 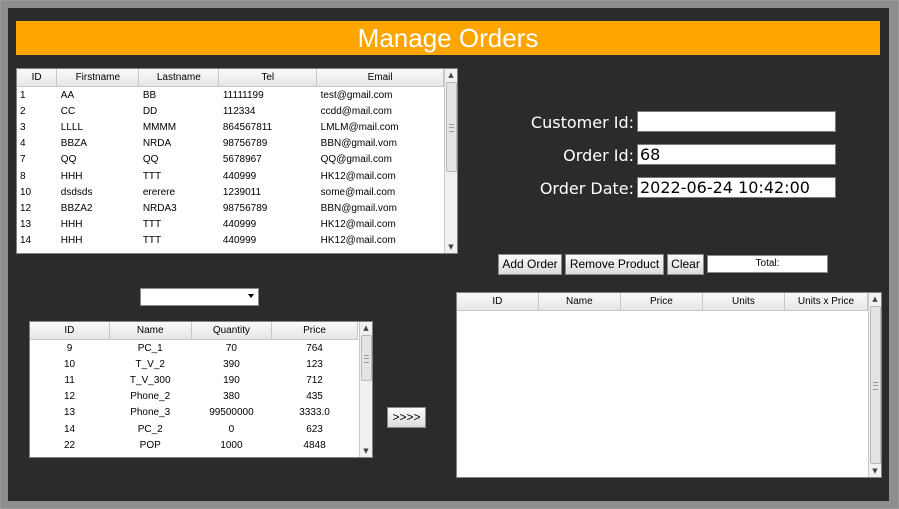 What do you see at coordinates (194, 364) in the screenshot?
I see `table-row: 10 T_V_2 390 123` at bounding box center [194, 364].